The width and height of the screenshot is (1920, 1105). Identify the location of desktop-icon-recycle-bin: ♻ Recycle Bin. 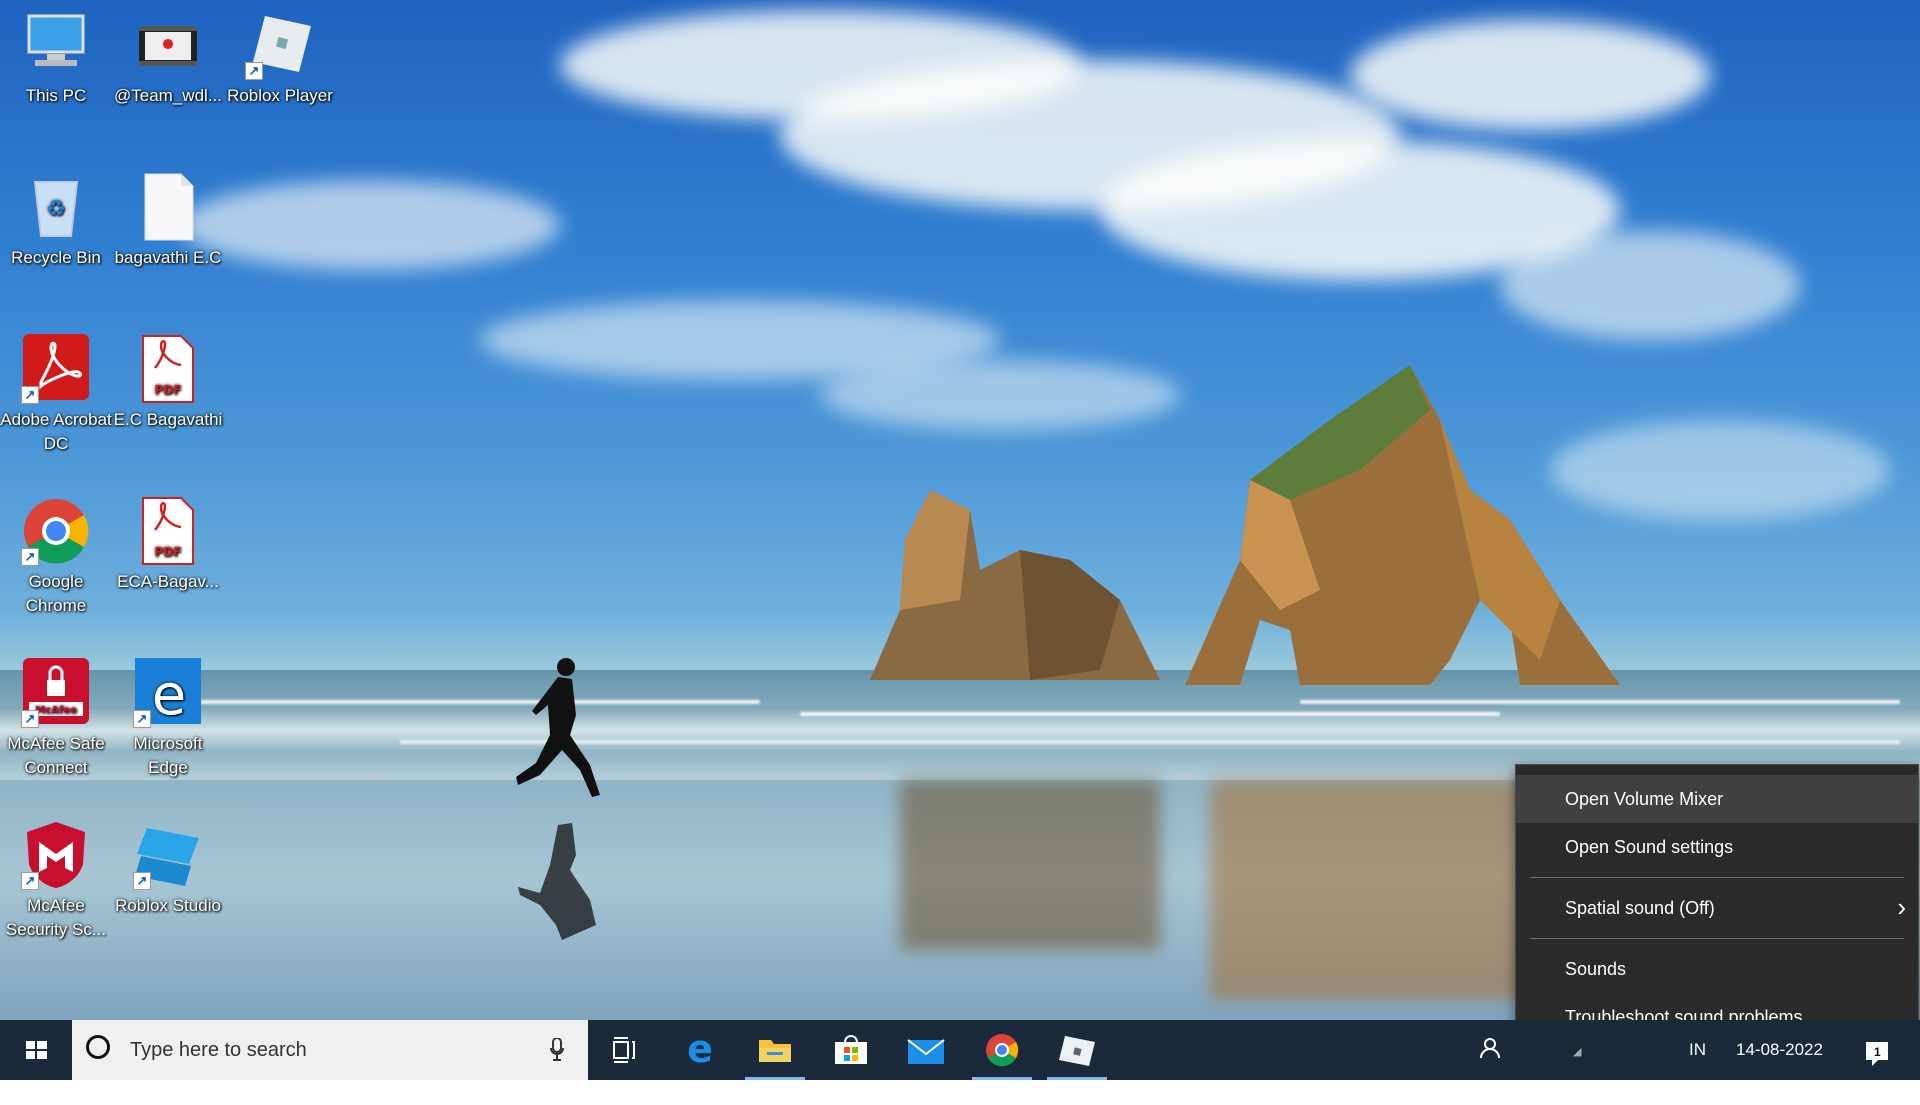
(56, 221).